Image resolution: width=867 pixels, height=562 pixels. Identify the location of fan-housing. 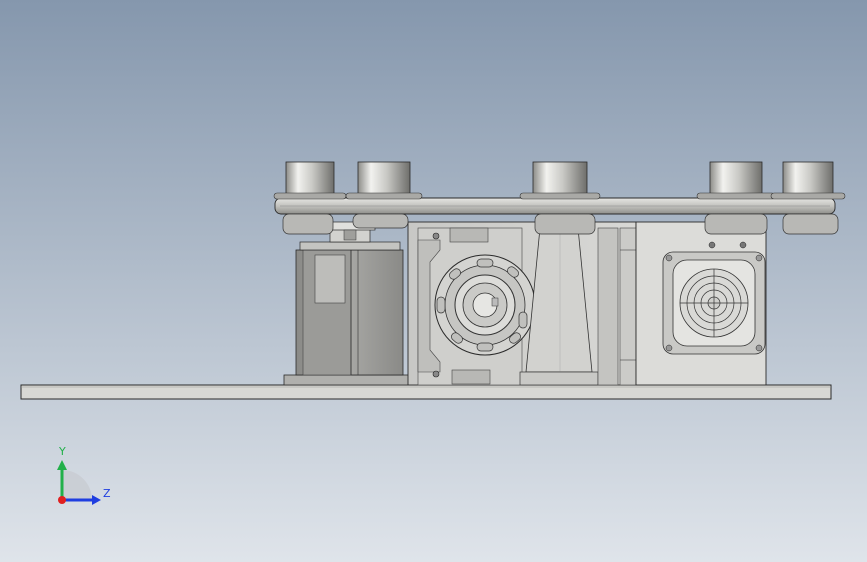
(701, 303).